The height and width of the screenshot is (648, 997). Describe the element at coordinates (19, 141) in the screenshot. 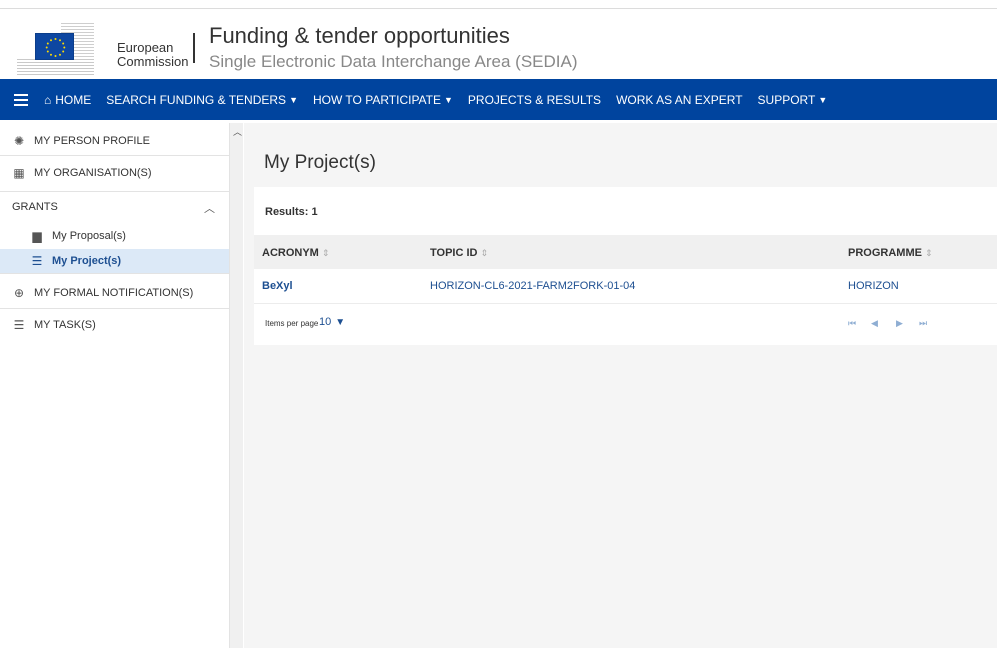

I see `lightbulb-icon: ✺` at that location.